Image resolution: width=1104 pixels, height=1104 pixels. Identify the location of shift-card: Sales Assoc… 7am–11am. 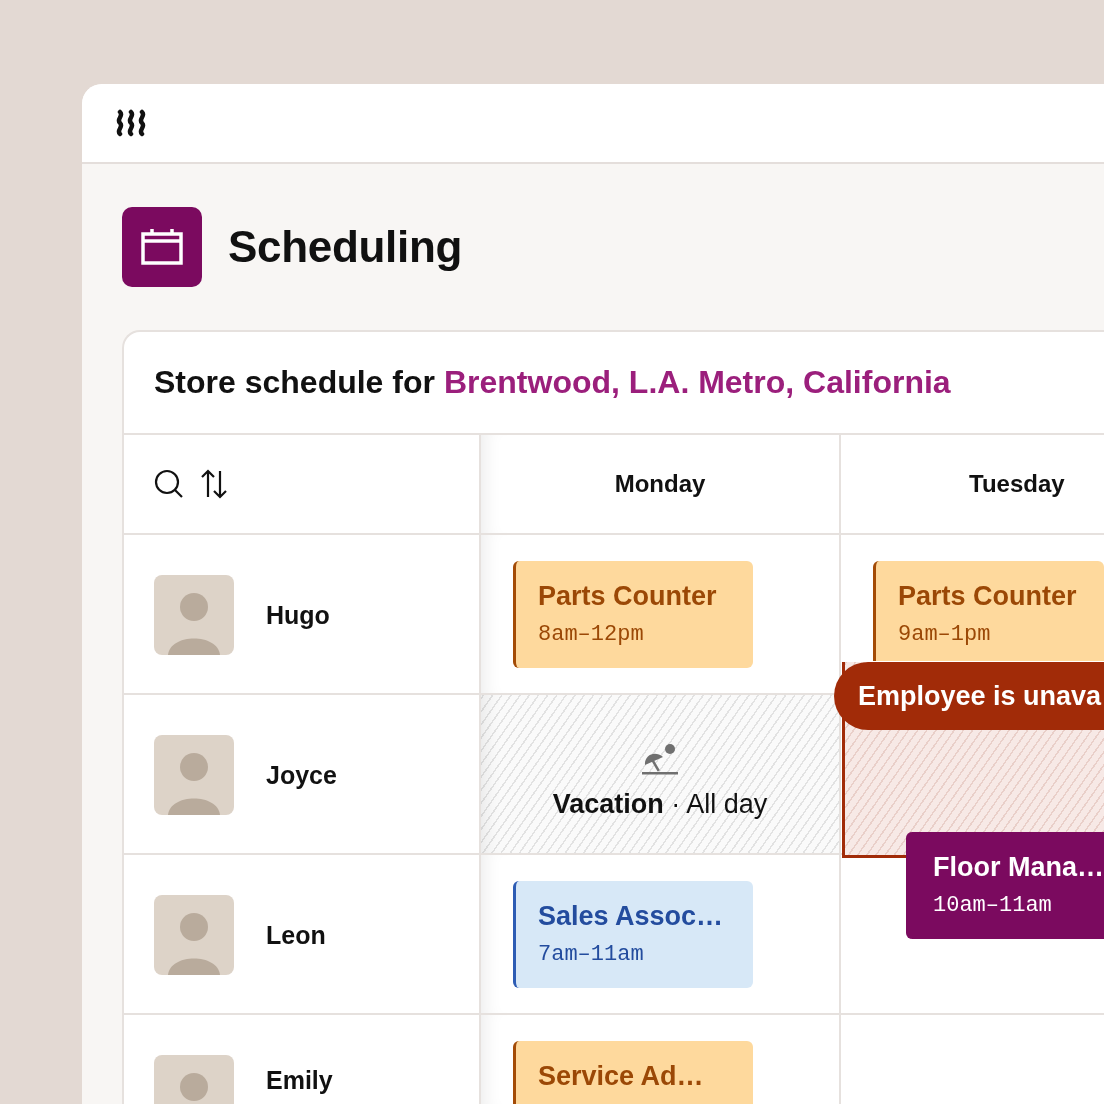
(633, 934).